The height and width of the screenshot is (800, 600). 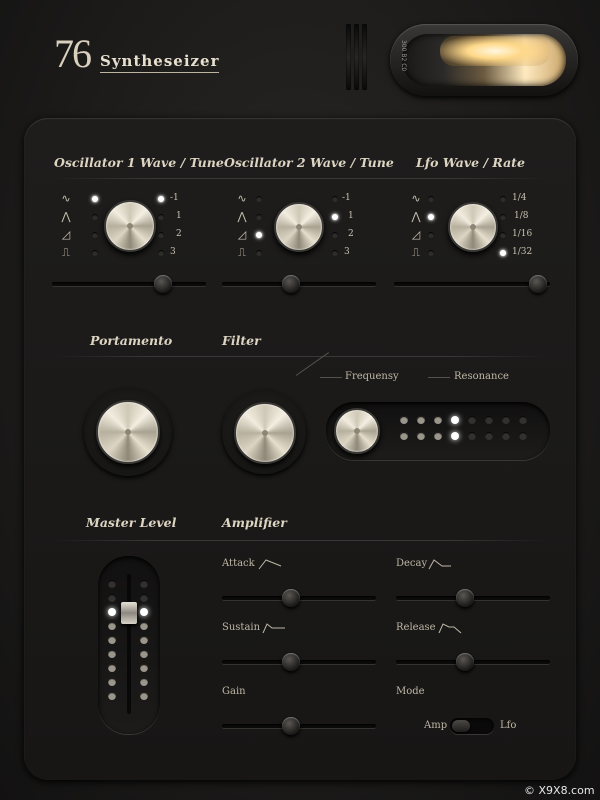 I want to click on frequency-knob-ring, so click(x=264, y=432).